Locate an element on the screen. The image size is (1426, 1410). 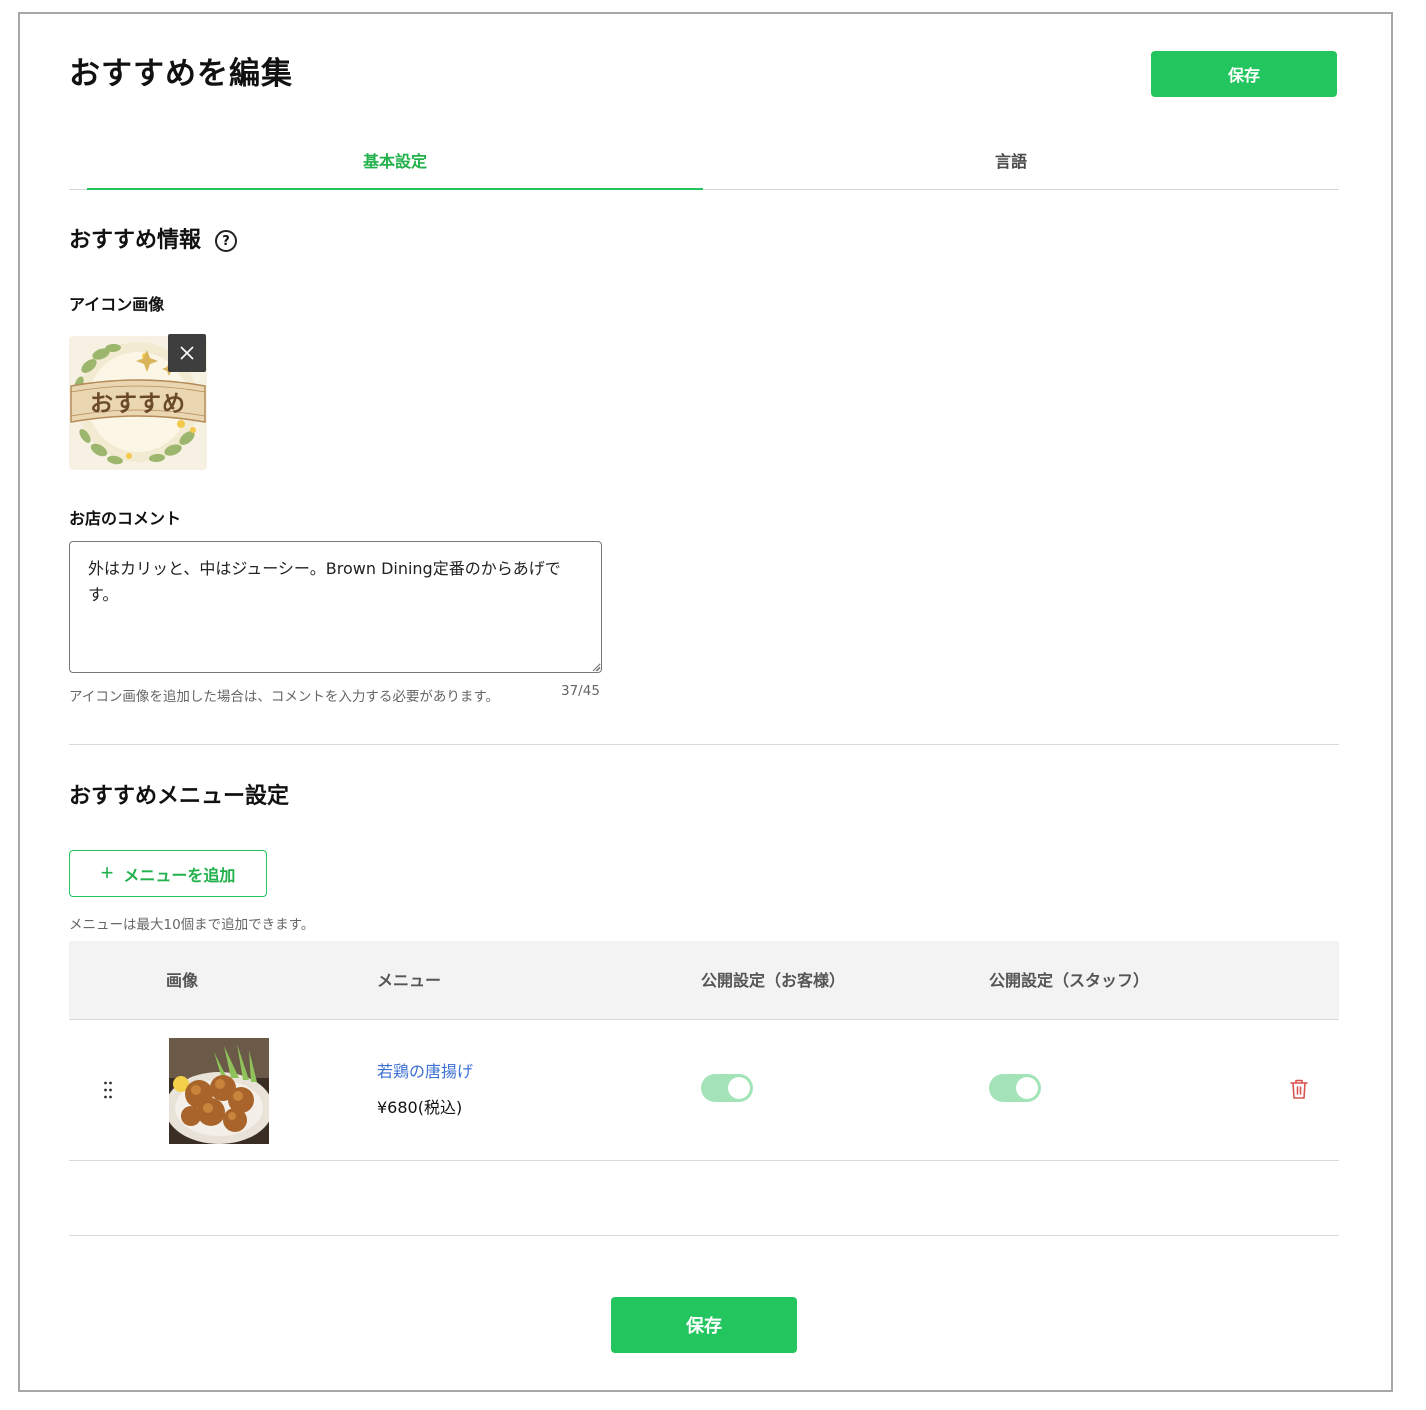
remove-icon-button is located at coordinates (187, 353).